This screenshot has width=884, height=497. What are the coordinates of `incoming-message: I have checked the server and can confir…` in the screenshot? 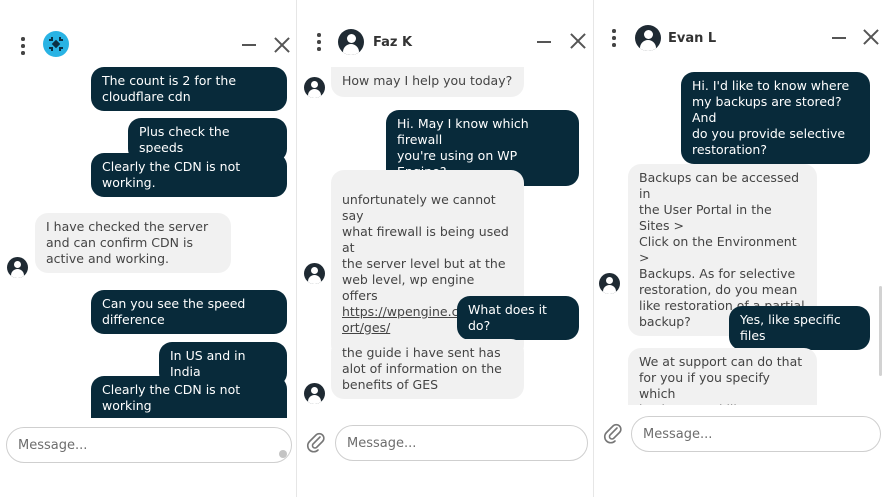 It's located at (133, 243).